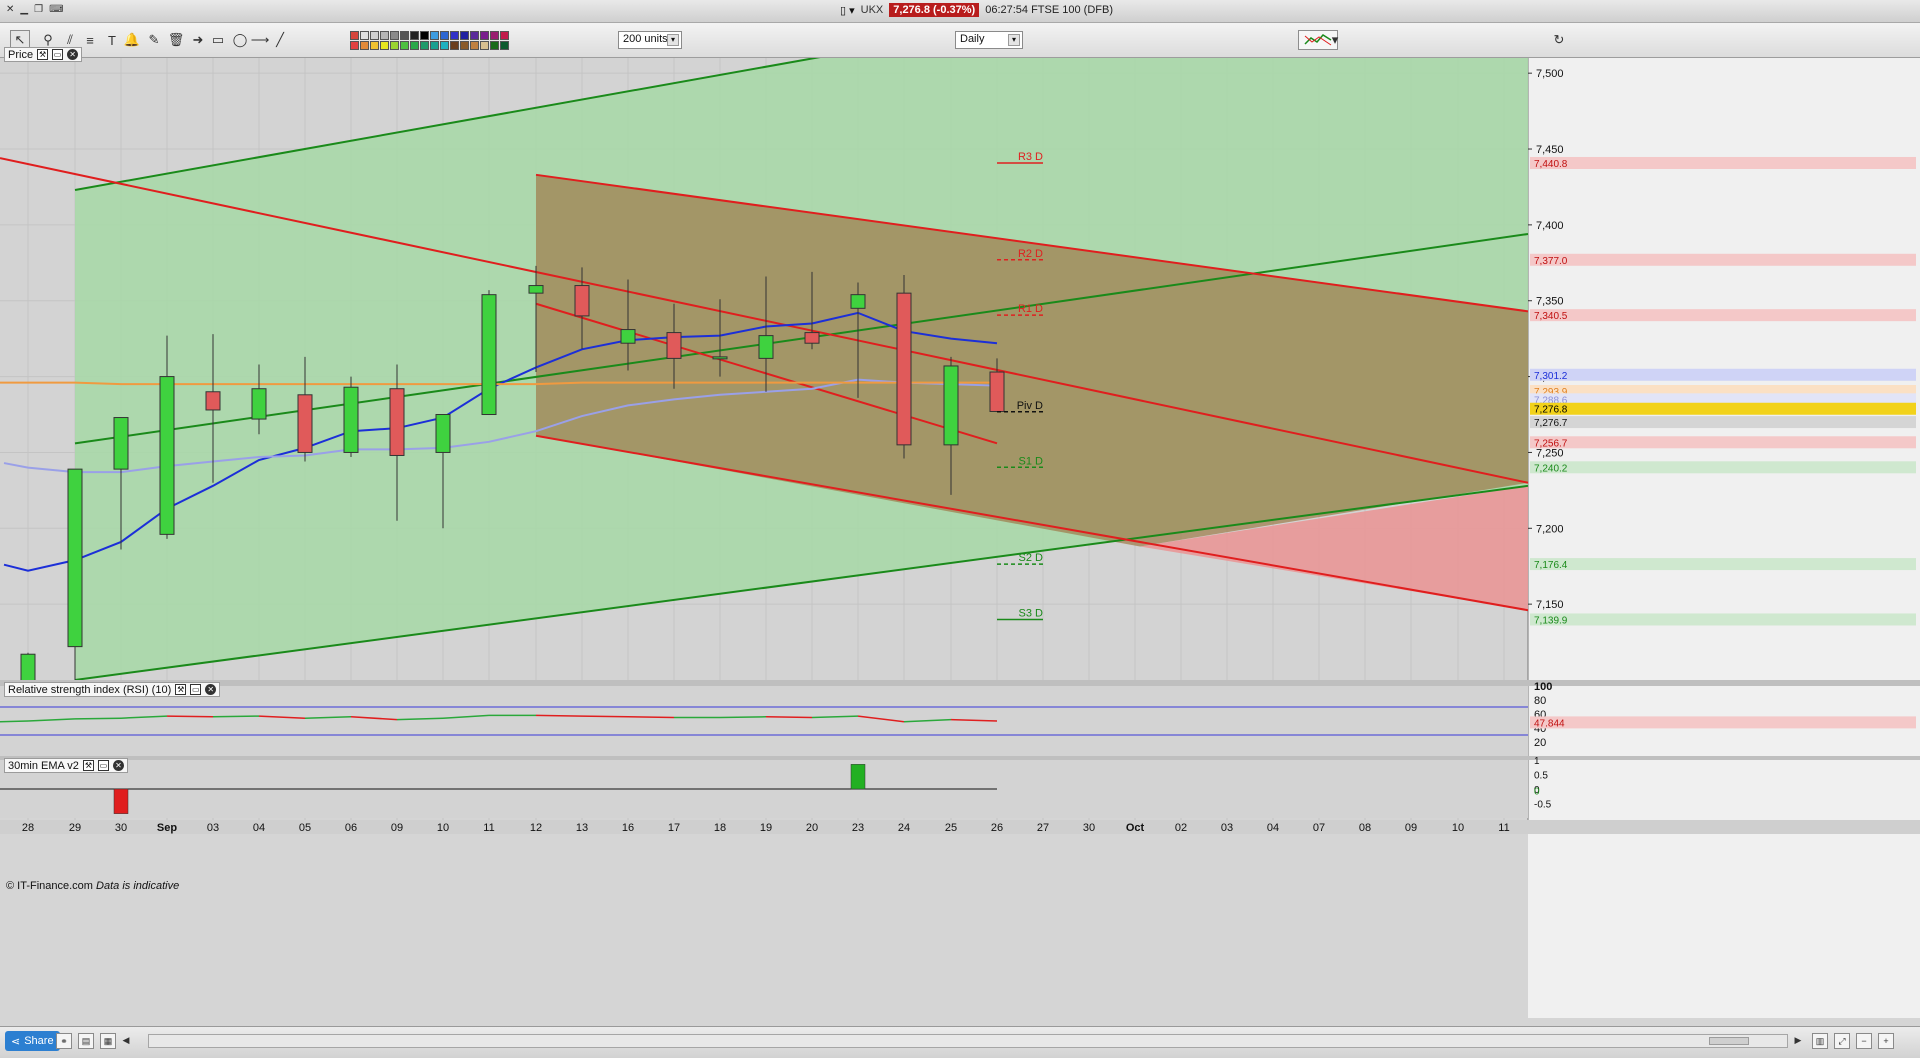 The height and width of the screenshot is (1058, 1920). I want to click on scrollbar-thumb, so click(1729, 1041).